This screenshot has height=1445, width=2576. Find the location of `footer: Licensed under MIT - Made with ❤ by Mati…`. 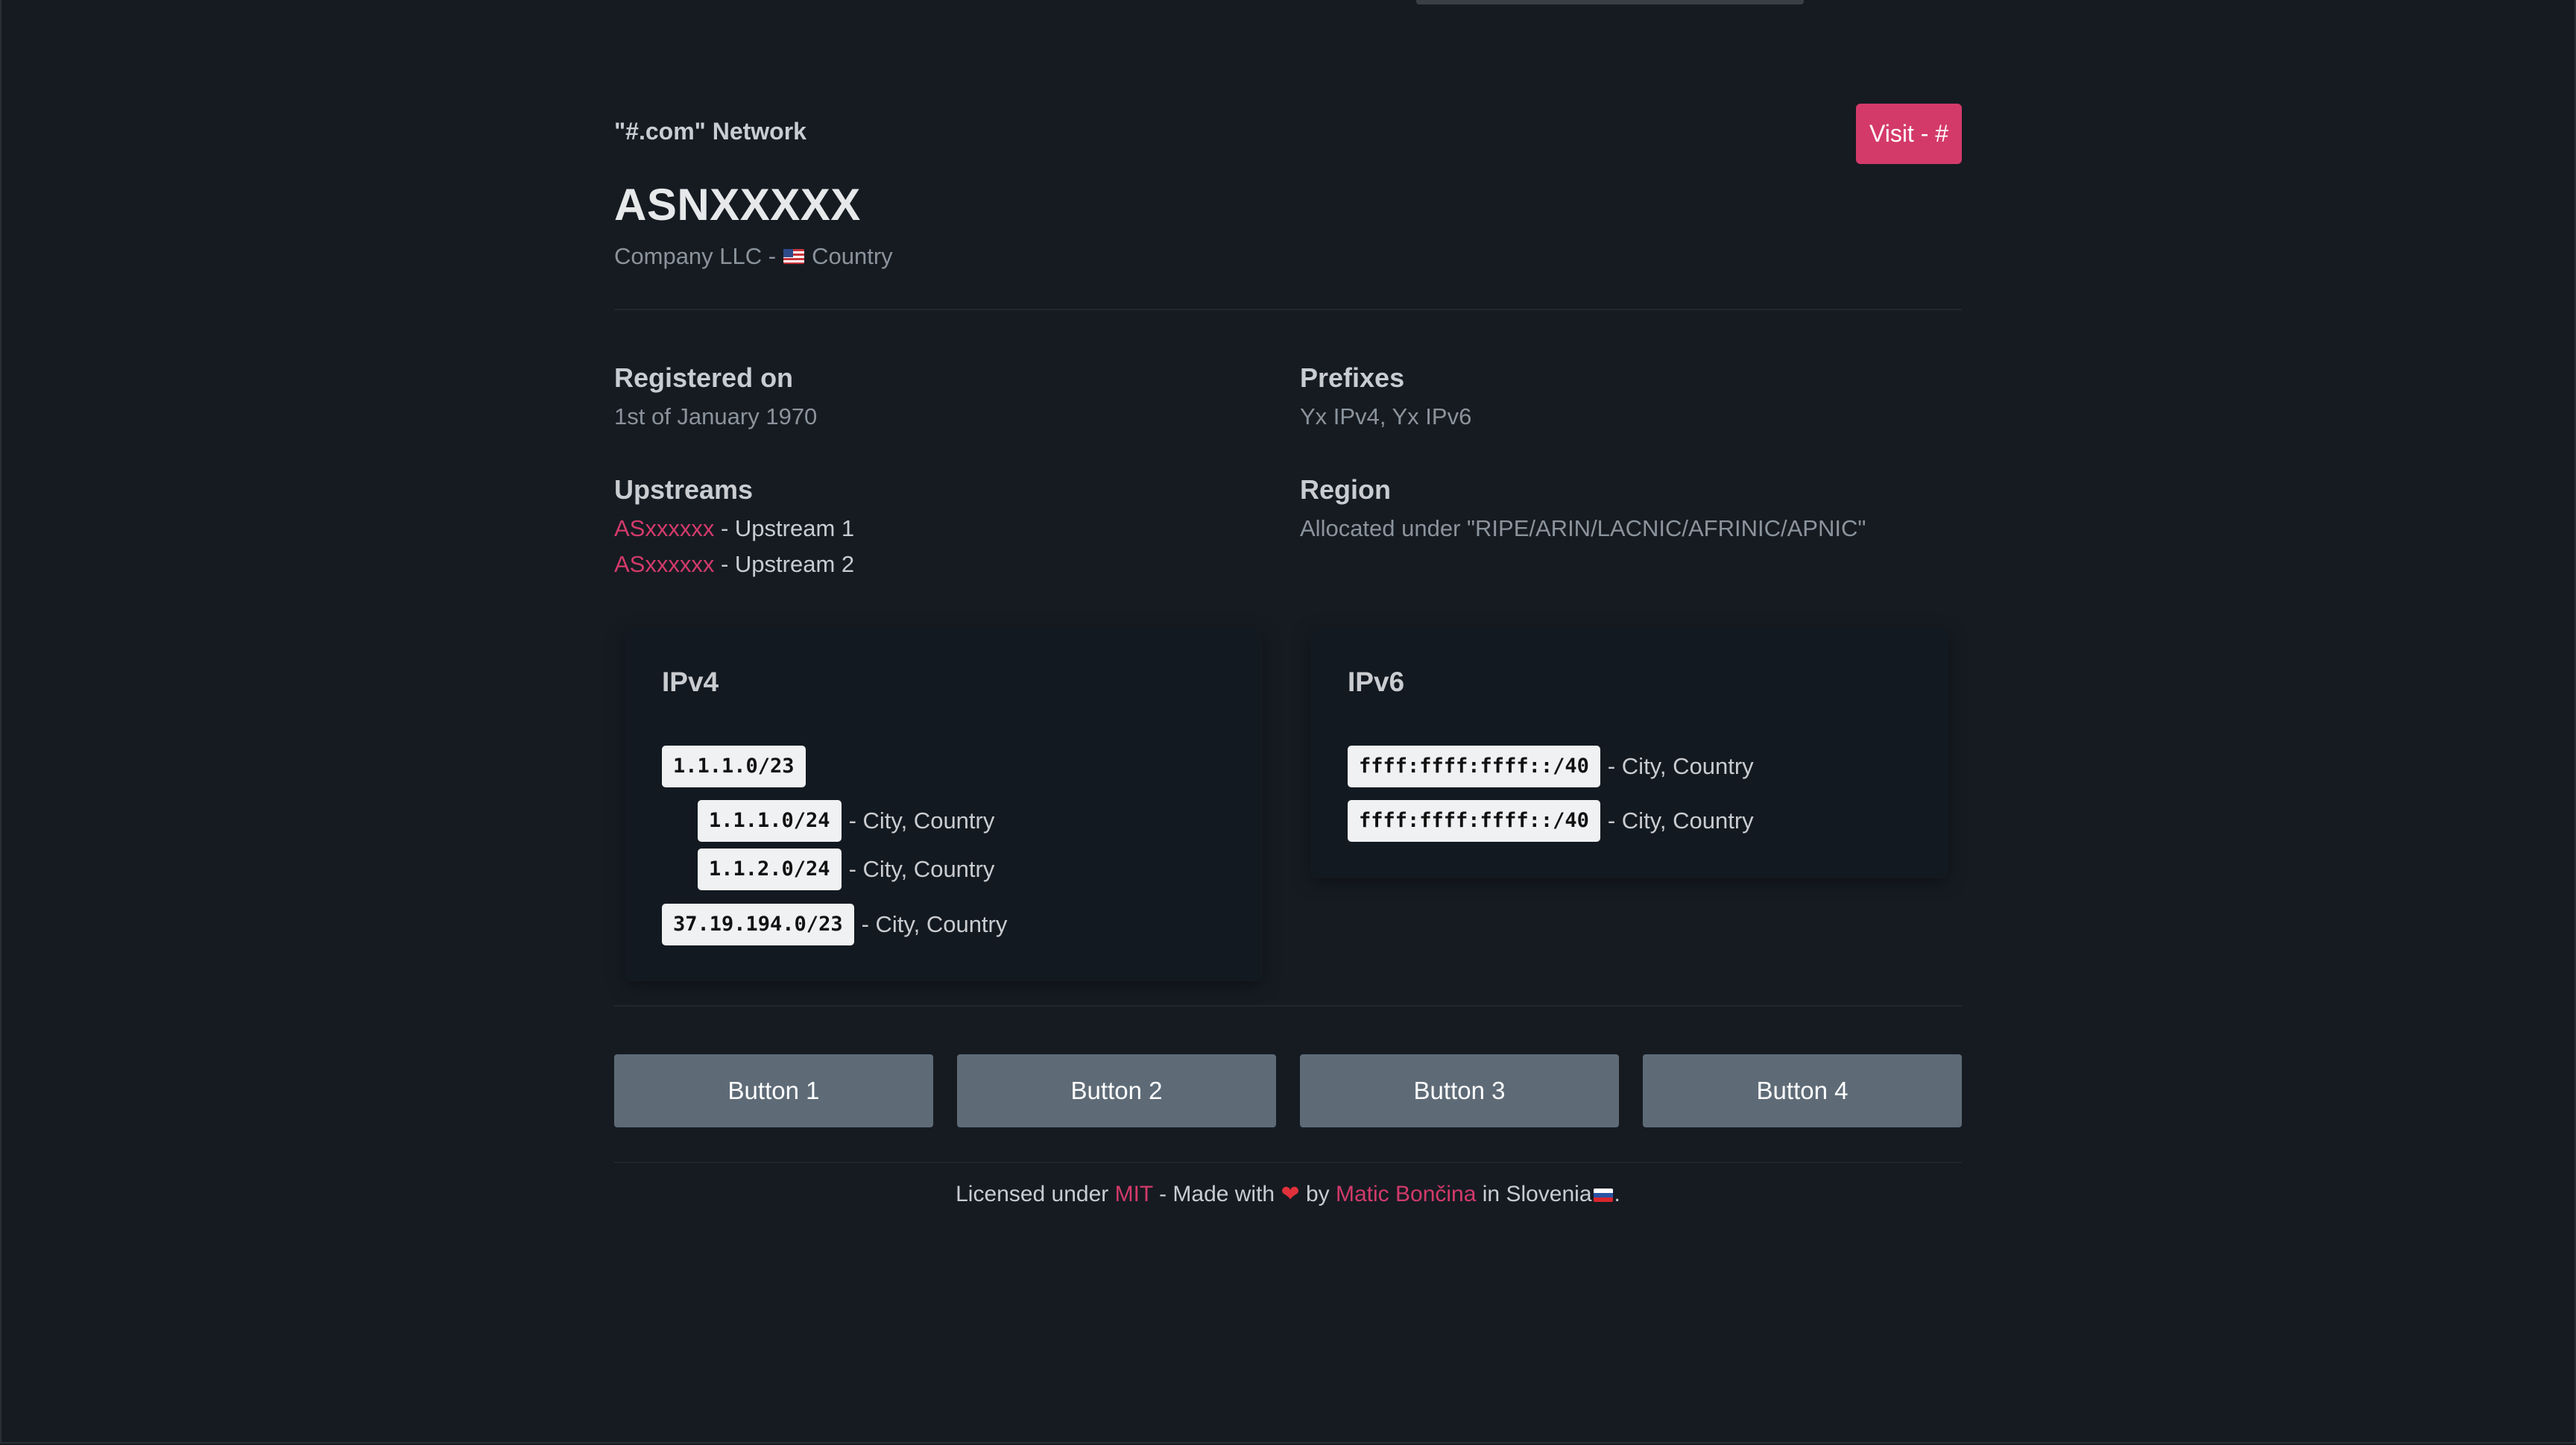

footer: Licensed under MIT - Made with ❤ by Mati… is located at coordinates (1288, 1194).